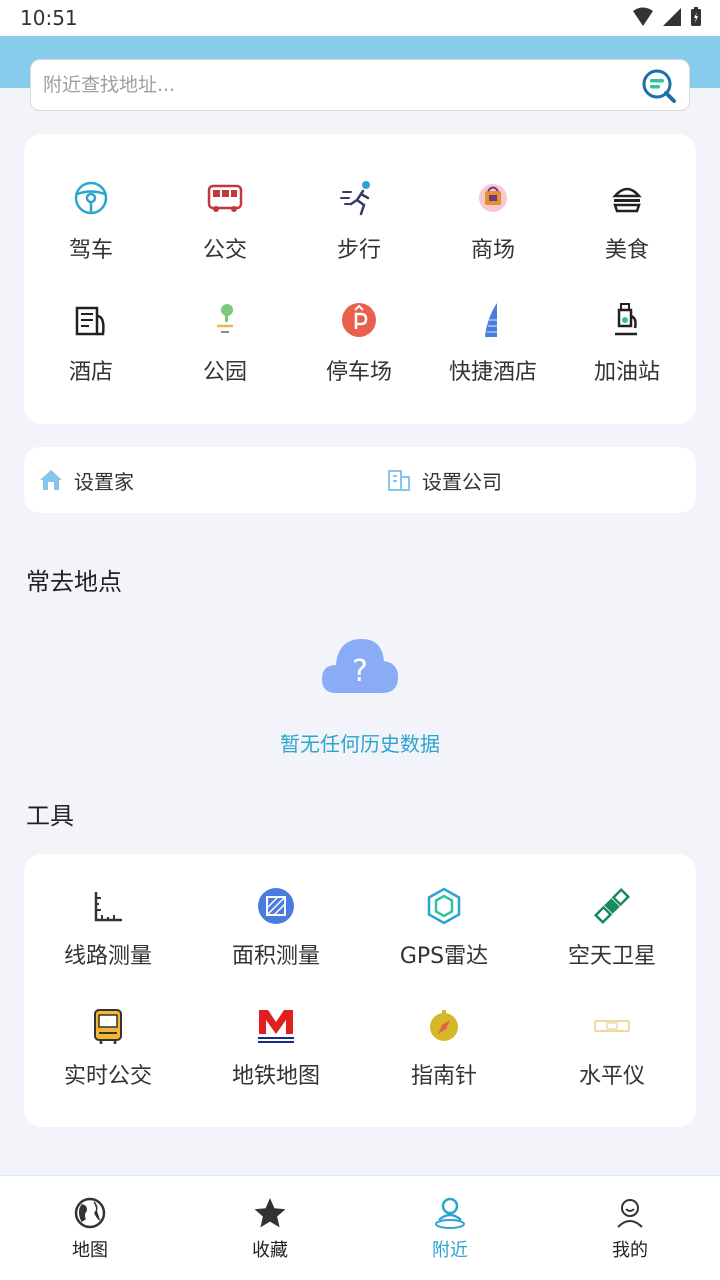  I want to click on empty-history-text: 暂无任何历史数据, so click(360, 744).